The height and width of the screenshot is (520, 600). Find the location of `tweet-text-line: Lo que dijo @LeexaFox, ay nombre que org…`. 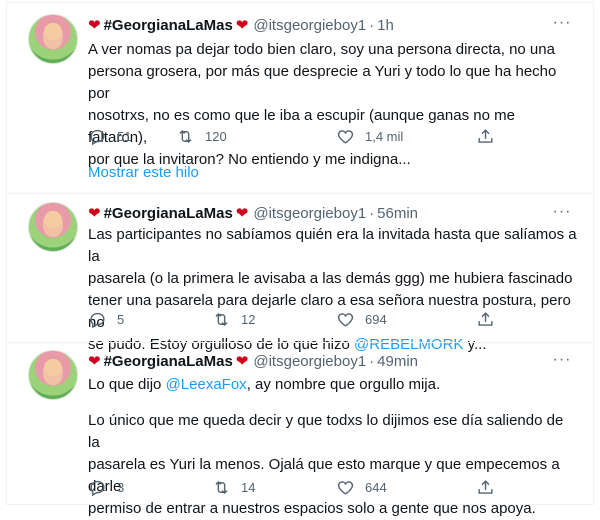

tweet-text-line: Lo que dijo @LeexaFox, ay nombre que org… is located at coordinates (333, 385).